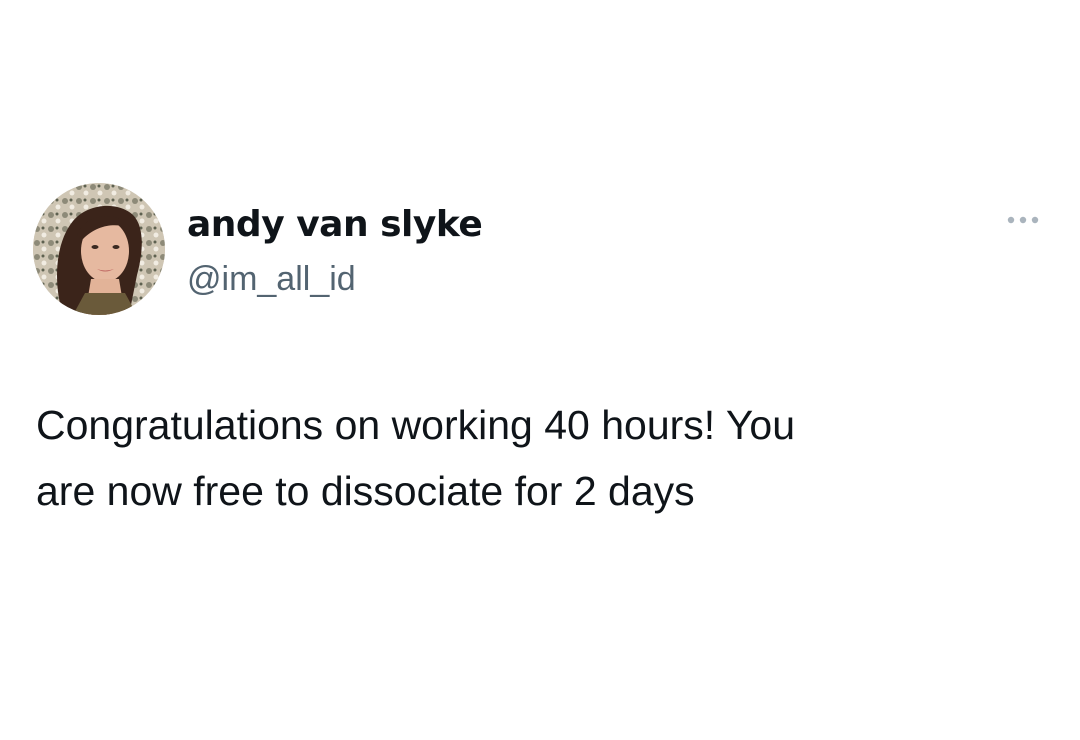 This screenshot has width=1080, height=740. I want to click on avatar, so click(99, 249).